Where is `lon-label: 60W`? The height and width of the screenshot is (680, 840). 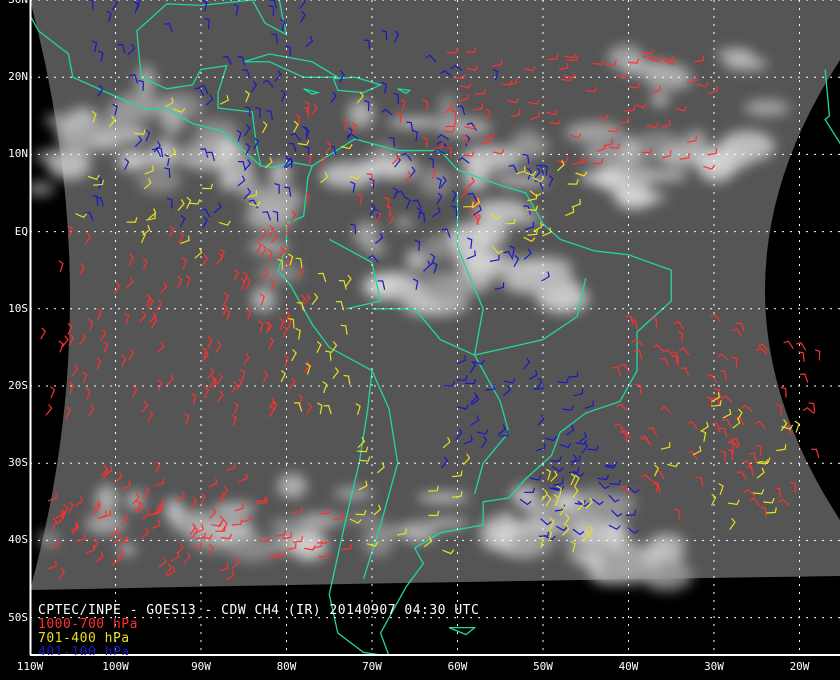 lon-label: 60W is located at coordinates (457, 666).